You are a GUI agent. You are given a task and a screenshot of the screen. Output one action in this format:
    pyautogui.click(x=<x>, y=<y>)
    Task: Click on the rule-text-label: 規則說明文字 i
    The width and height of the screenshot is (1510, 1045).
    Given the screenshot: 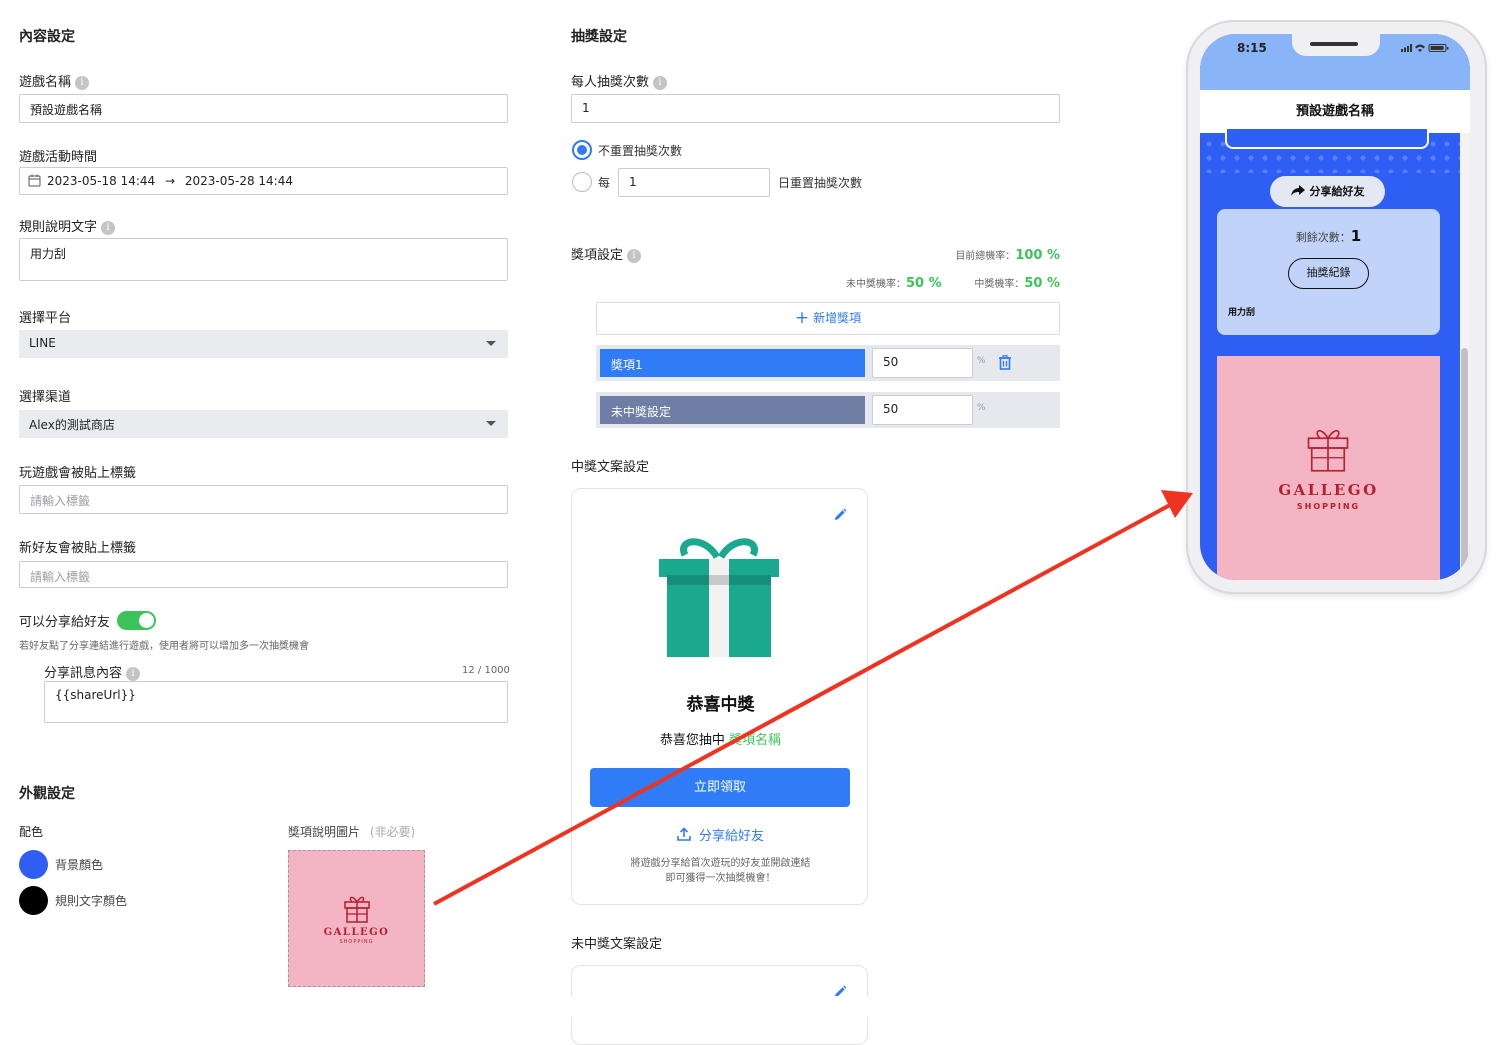 What is the action you would take?
    pyautogui.click(x=67, y=225)
    